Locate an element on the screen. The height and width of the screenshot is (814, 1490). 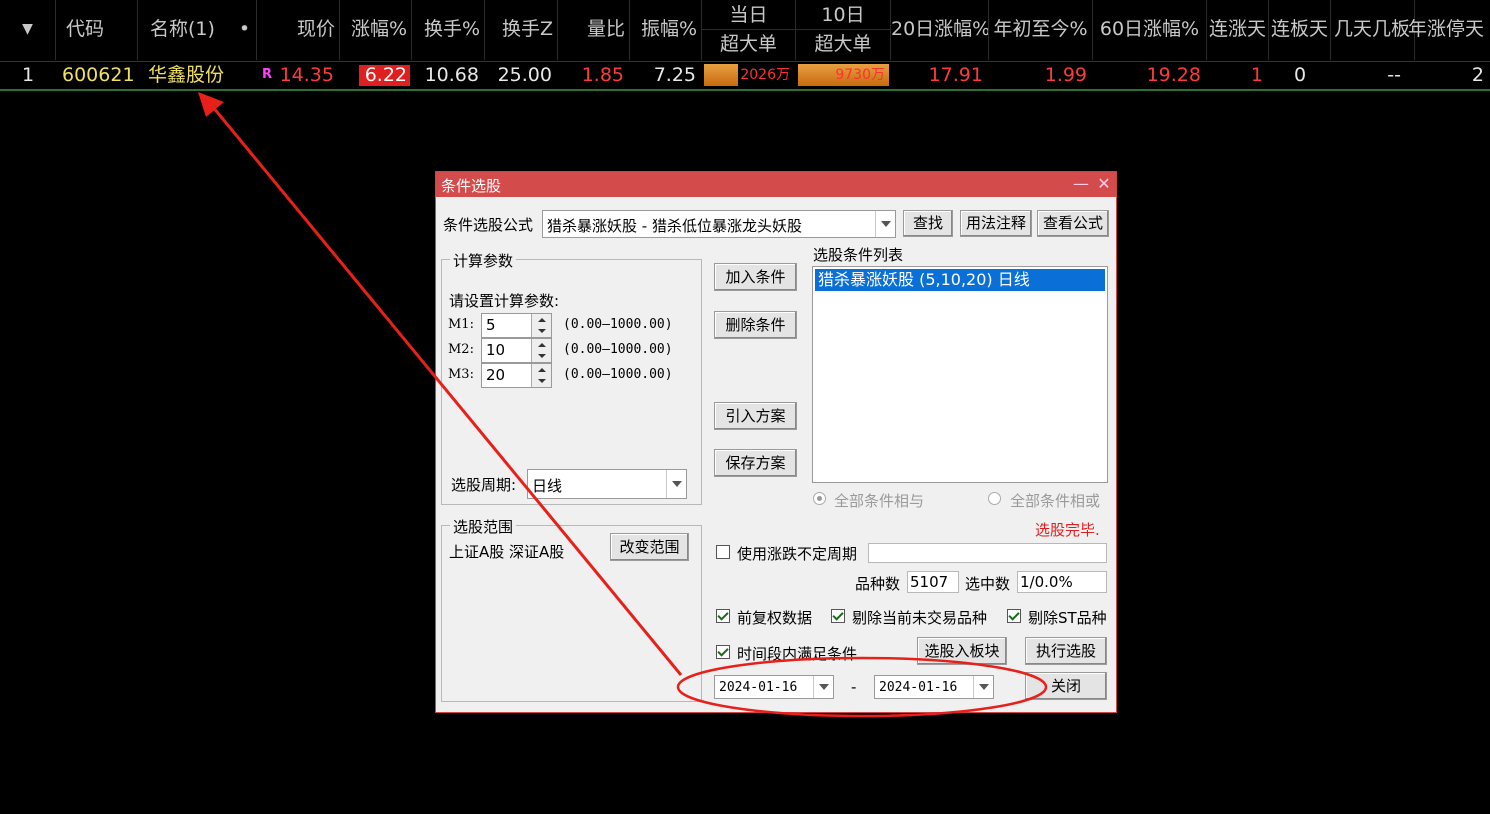
stock-name: 华鑫股份 is located at coordinates (198, 75).